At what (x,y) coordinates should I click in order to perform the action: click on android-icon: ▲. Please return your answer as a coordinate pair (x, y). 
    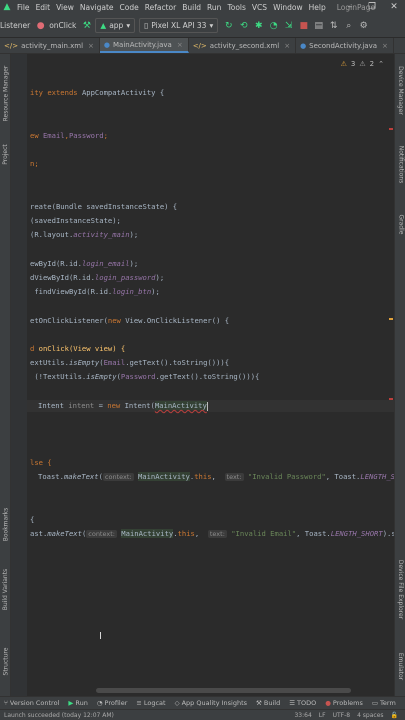
    Looking at the image, I should click on (103, 25).